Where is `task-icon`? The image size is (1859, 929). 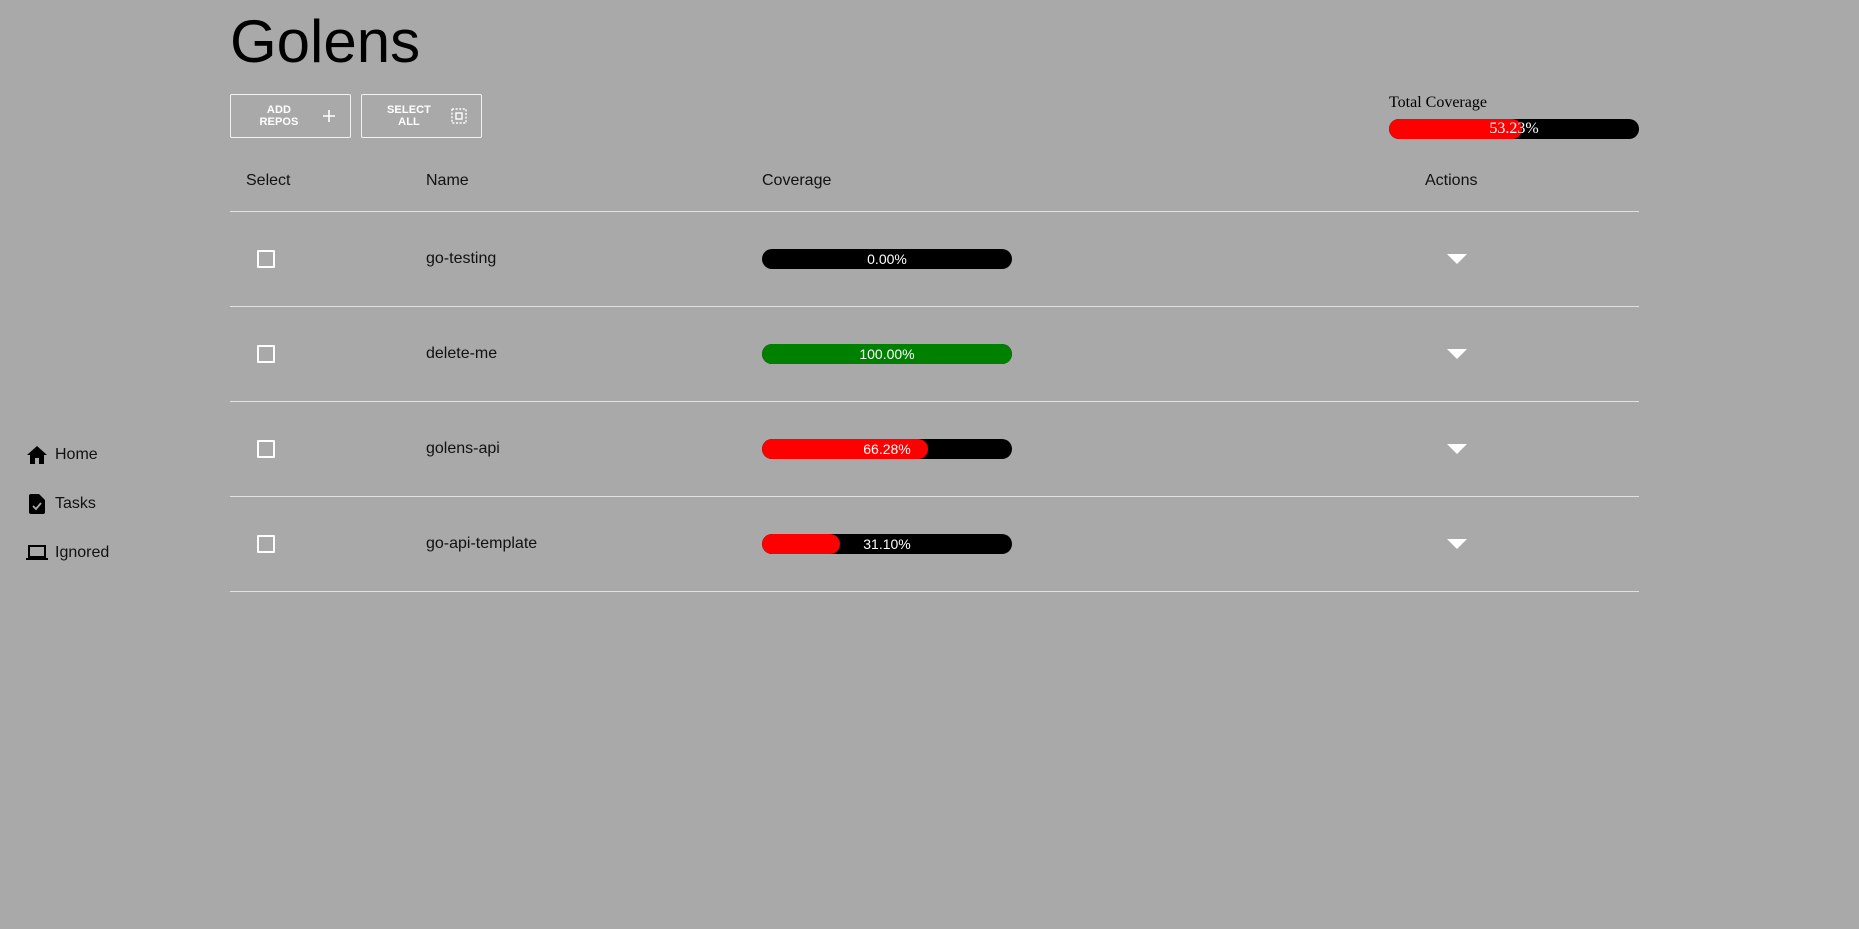
task-icon is located at coordinates (37, 504).